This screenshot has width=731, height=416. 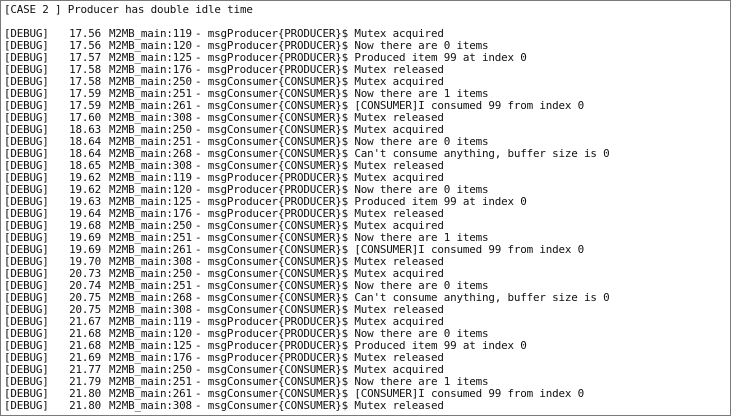 What do you see at coordinates (319, 405) in the screenshot?
I see `log-message: - msgConsumer{CONSUMER}$ Mutex released` at bounding box center [319, 405].